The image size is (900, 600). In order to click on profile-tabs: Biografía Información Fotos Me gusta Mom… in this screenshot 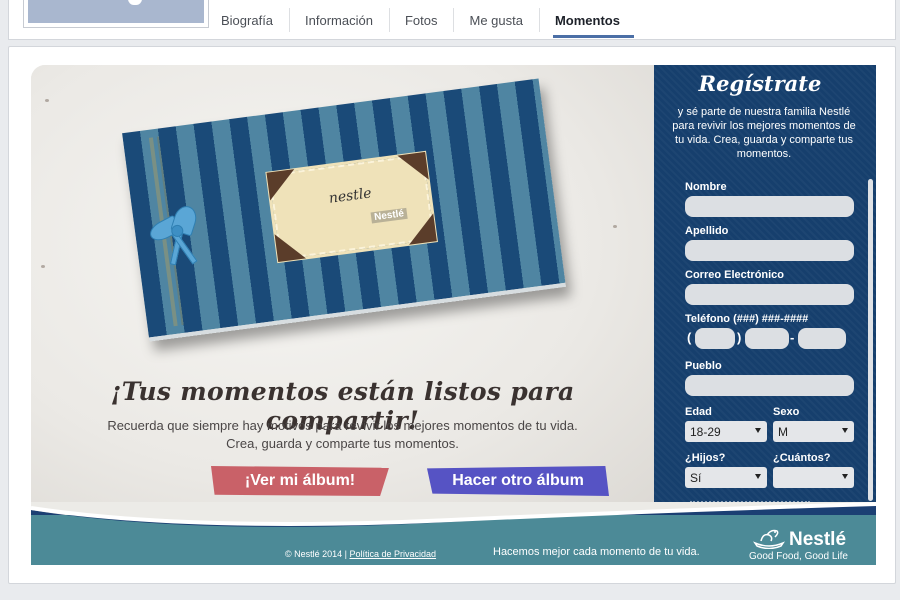, I will do `click(420, 20)`.